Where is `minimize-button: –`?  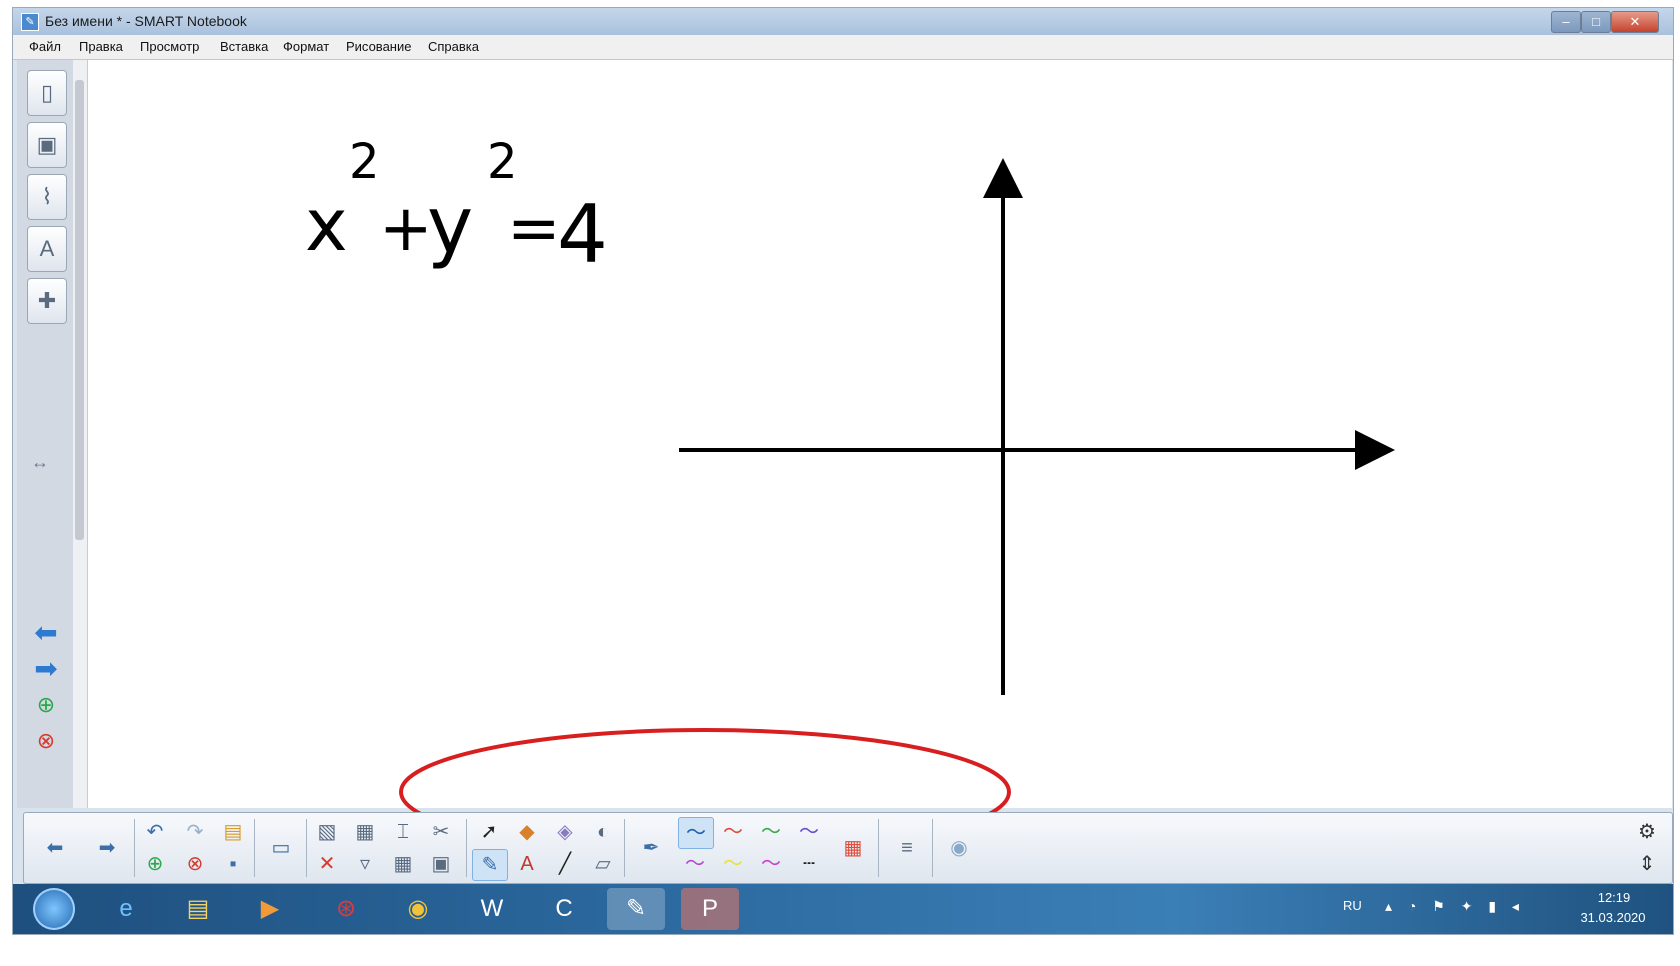
minimize-button: – is located at coordinates (1566, 22).